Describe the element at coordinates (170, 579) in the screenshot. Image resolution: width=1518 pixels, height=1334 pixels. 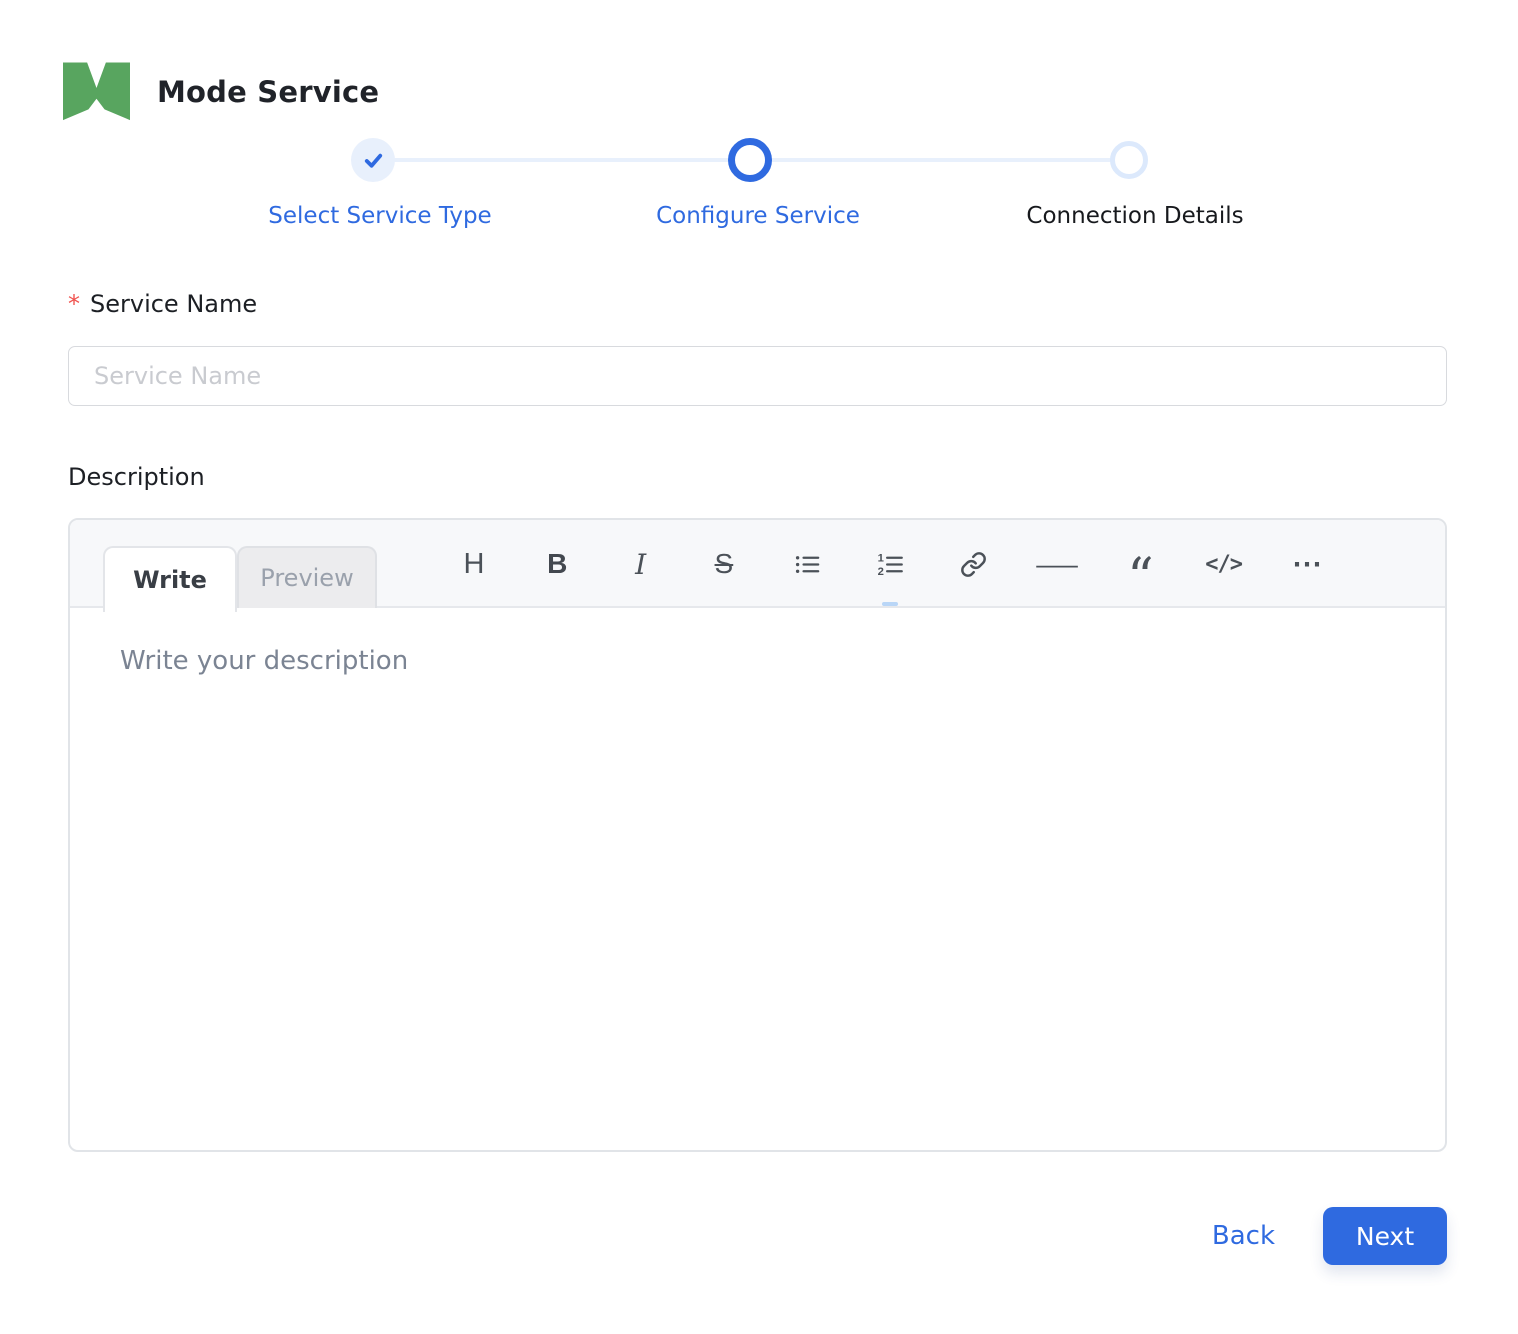
I see `tab-write: Write` at that location.